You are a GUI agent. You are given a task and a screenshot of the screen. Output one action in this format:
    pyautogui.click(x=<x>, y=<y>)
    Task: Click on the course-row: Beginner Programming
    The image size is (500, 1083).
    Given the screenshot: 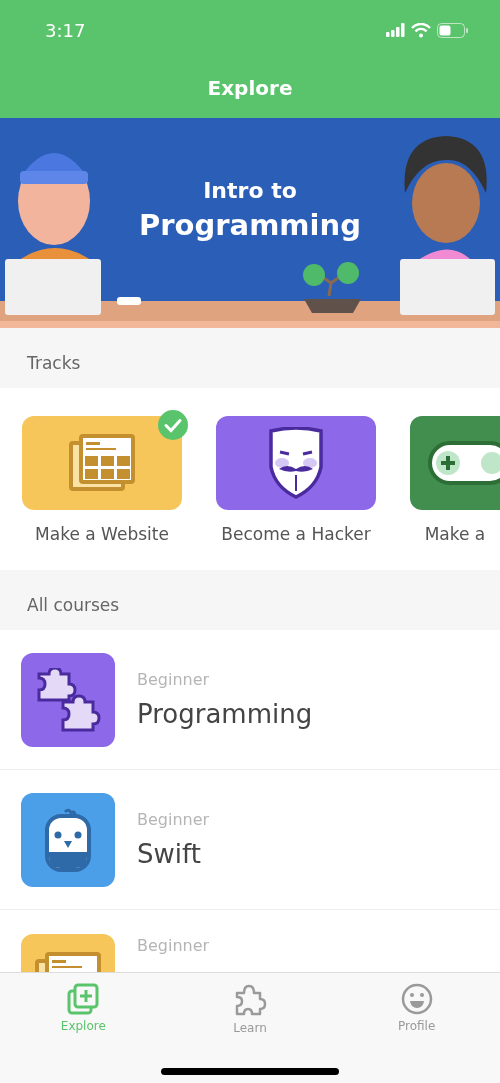 What is the action you would take?
    pyautogui.click(x=250, y=700)
    